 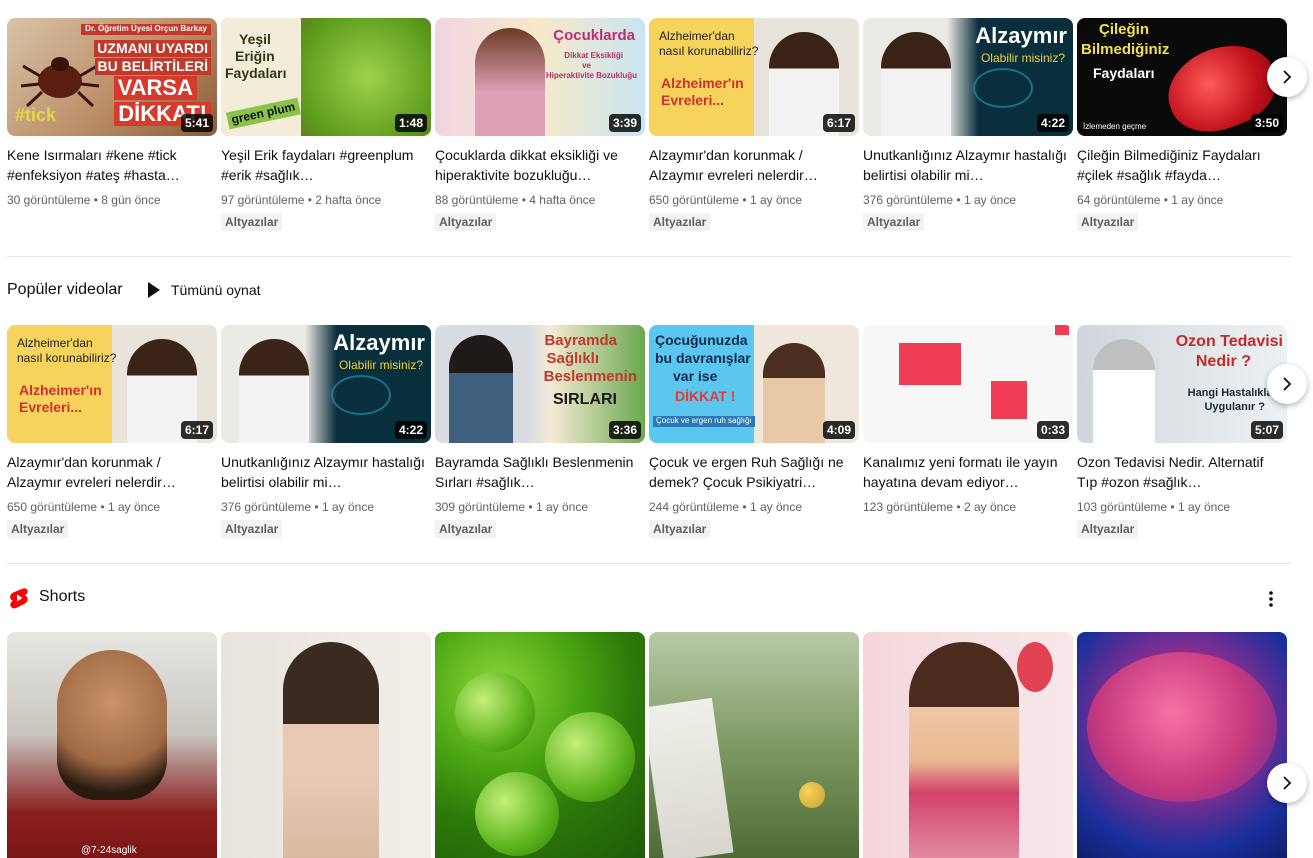 What do you see at coordinates (649, 563) in the screenshot?
I see `section-divider` at bounding box center [649, 563].